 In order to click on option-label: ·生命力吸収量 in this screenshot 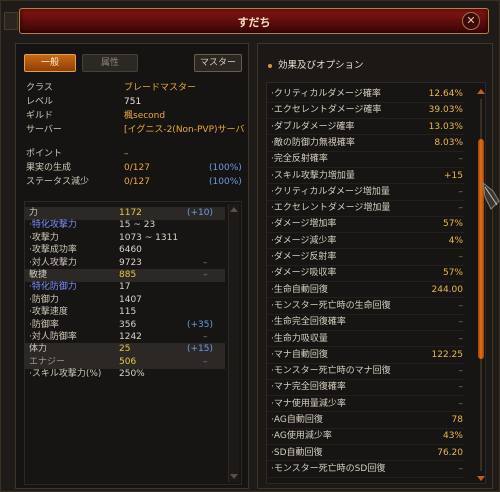, I will do `click(299, 338)`.